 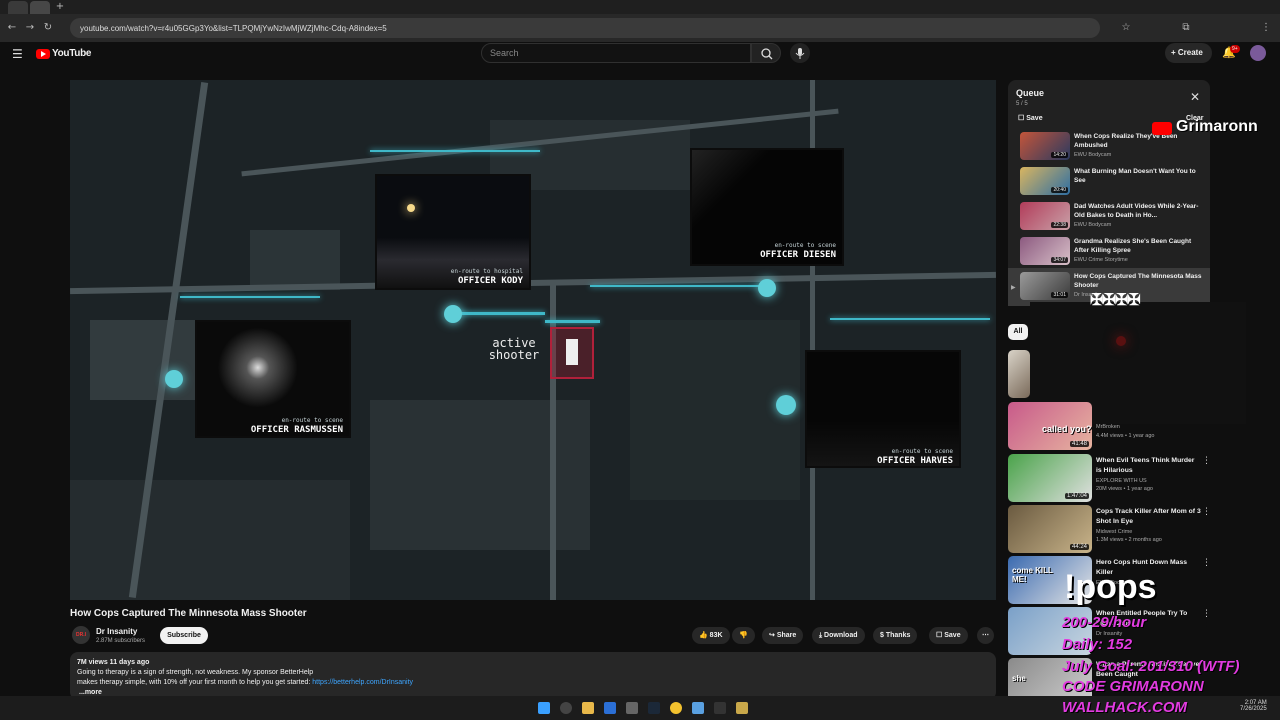 What do you see at coordinates (1188, 53) in the screenshot?
I see `create-button: + Create` at bounding box center [1188, 53].